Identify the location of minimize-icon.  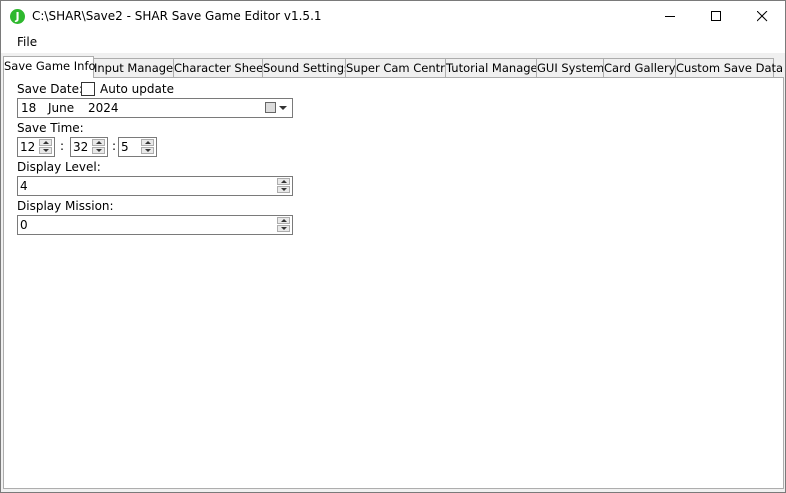
(670, 16).